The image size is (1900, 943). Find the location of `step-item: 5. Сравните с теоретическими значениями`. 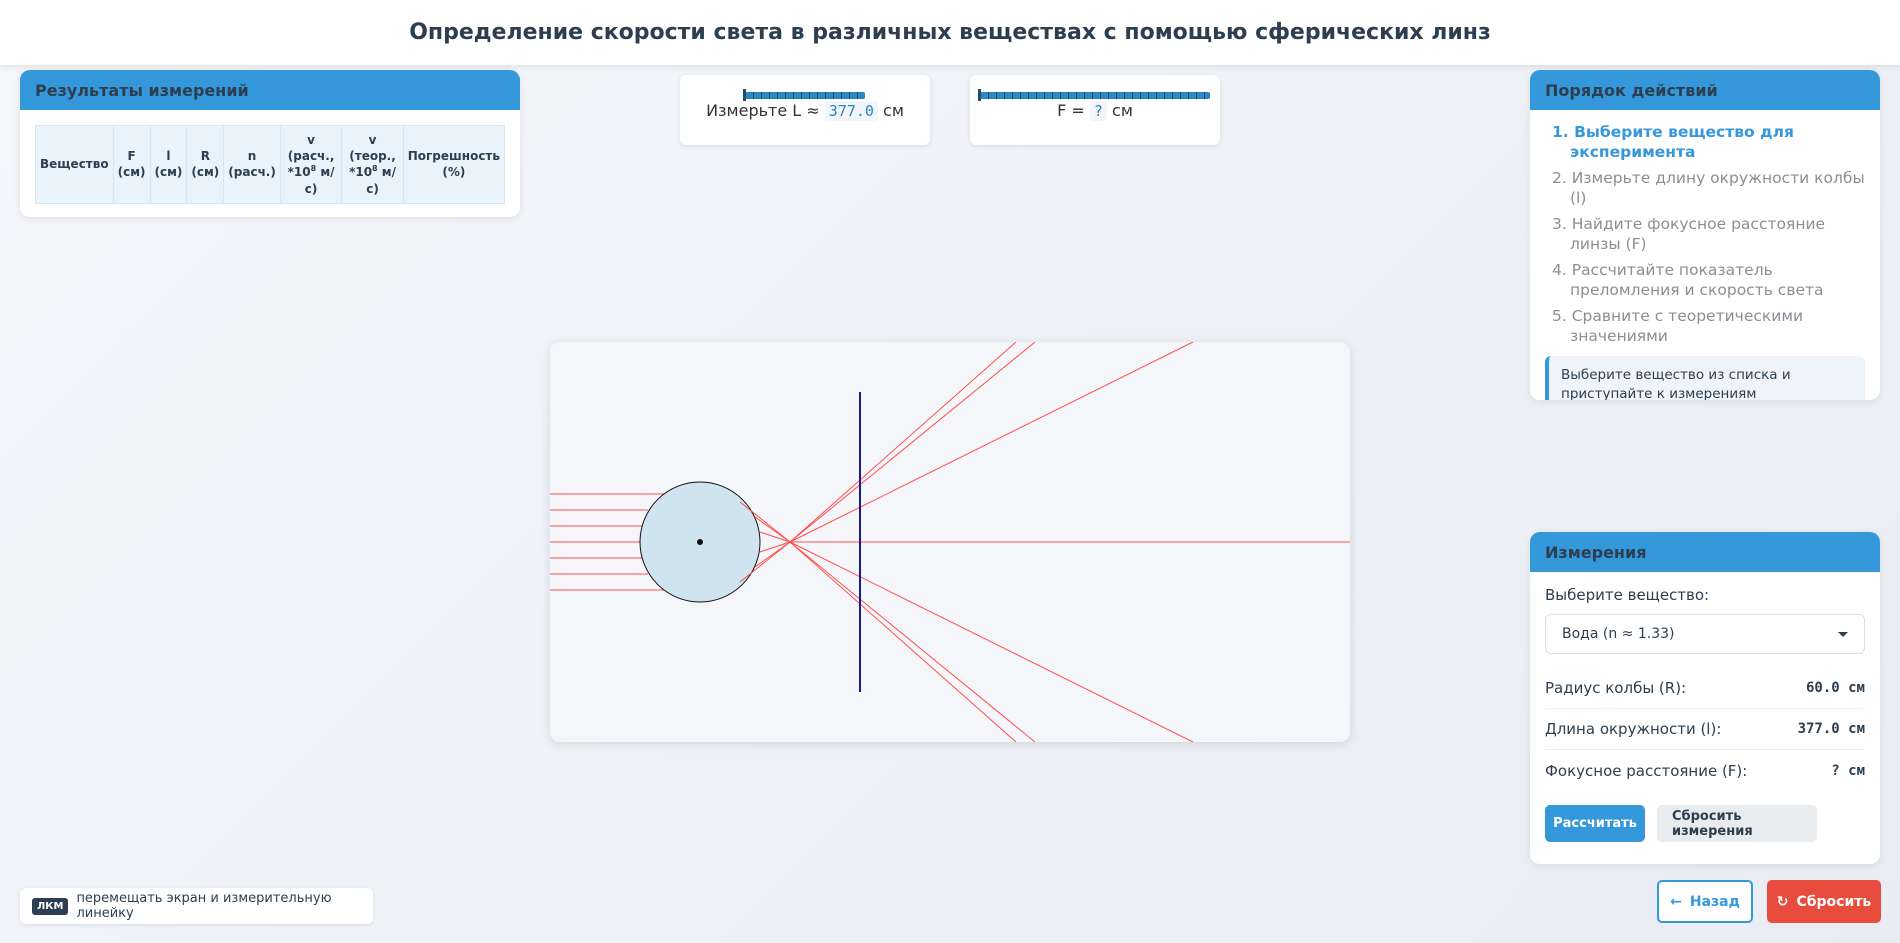

step-item: 5. Сравните с теоретическими значениями is located at coordinates (1678, 326).